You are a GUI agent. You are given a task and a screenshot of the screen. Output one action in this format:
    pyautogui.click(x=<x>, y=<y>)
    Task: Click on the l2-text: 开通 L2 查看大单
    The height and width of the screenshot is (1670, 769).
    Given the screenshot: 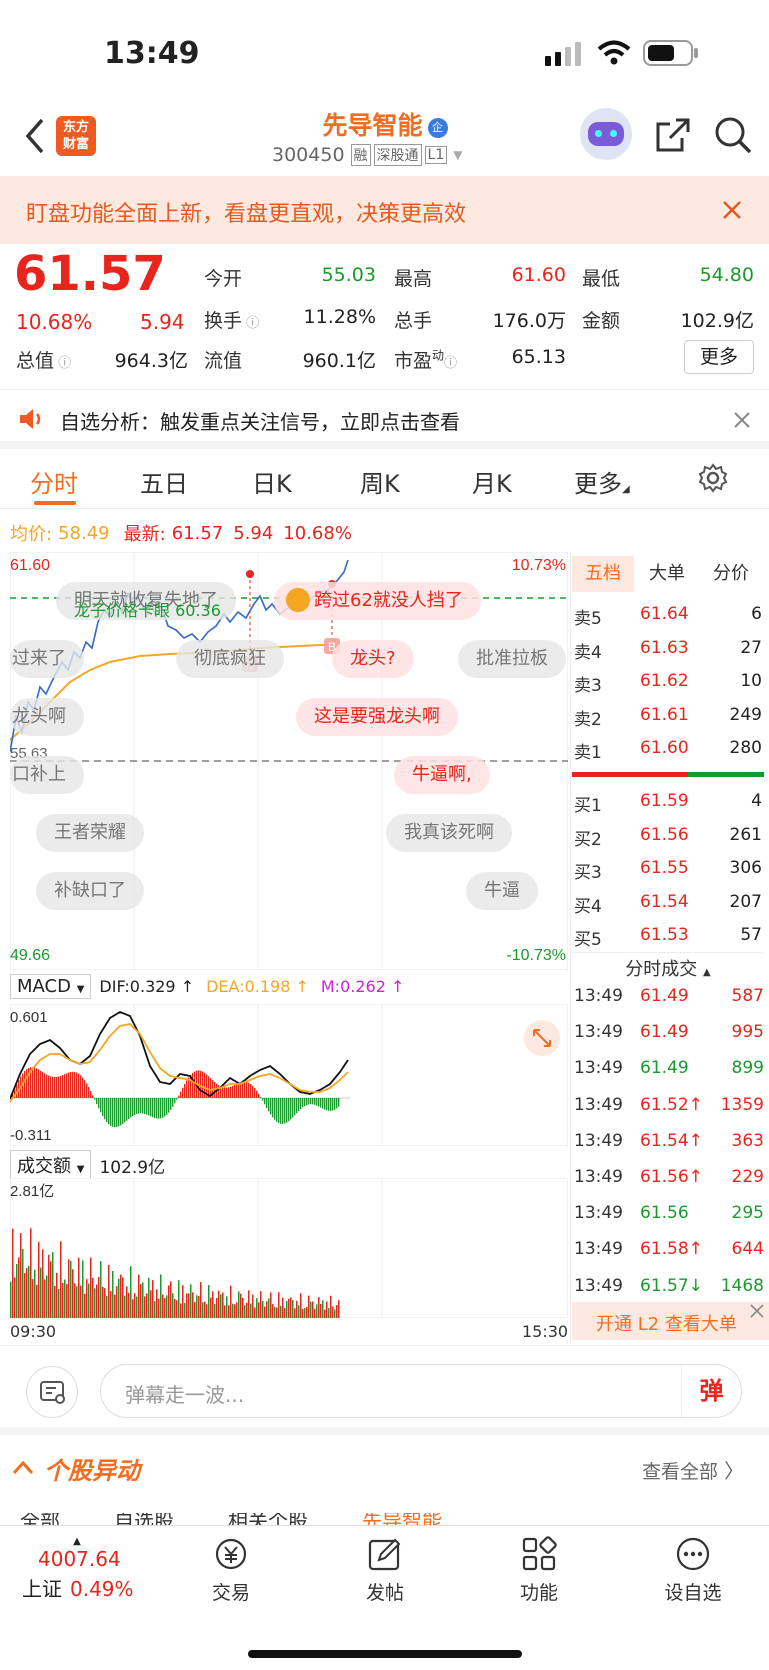 What is the action you would take?
    pyautogui.click(x=666, y=1324)
    